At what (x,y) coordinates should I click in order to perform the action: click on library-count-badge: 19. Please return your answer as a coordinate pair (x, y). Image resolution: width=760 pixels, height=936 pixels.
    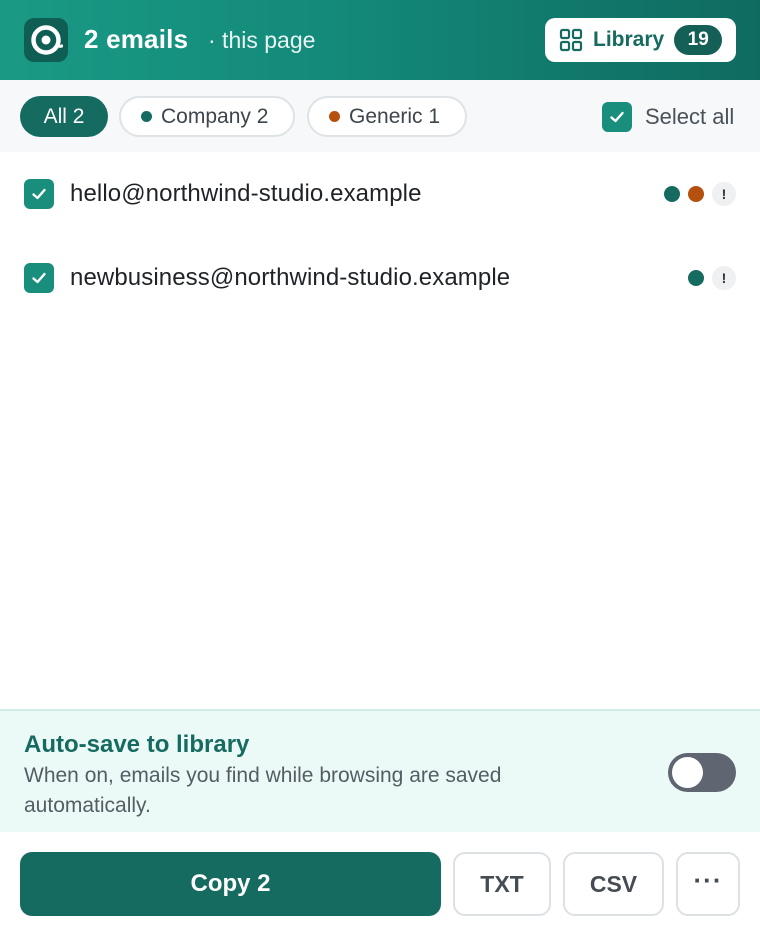
    Looking at the image, I should click on (698, 40).